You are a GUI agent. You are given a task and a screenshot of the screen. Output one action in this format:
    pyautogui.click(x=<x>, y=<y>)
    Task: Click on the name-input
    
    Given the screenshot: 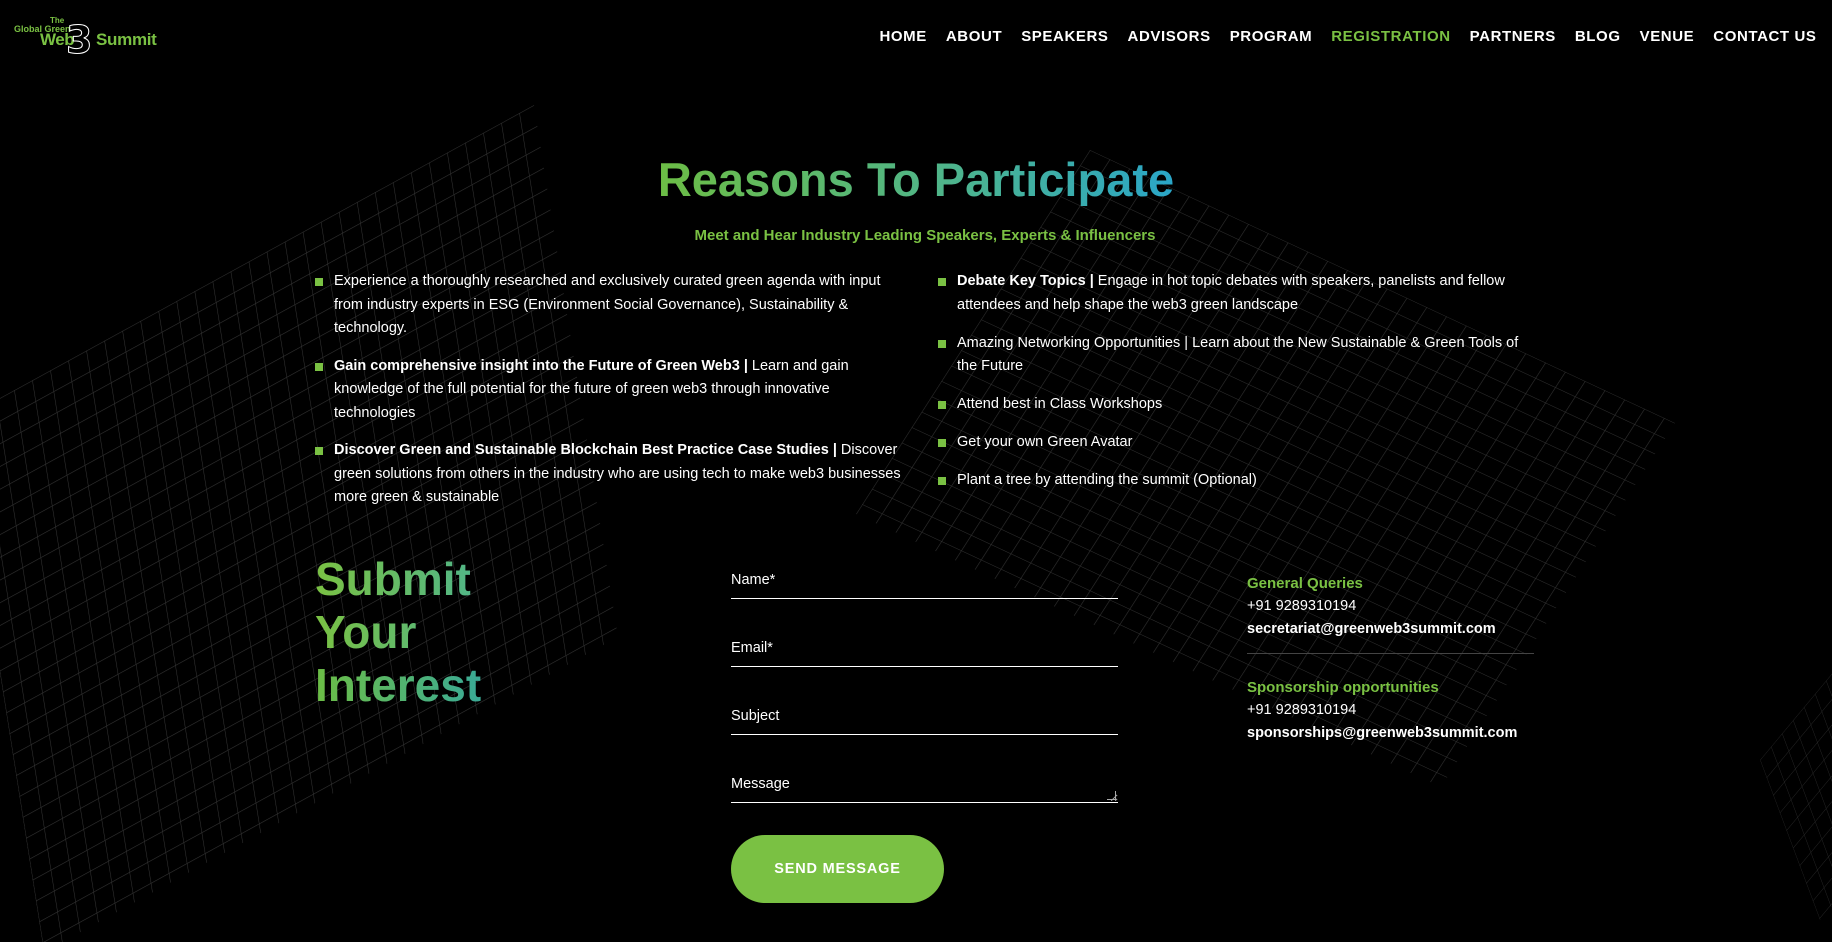 What is the action you would take?
    pyautogui.click(x=924, y=582)
    